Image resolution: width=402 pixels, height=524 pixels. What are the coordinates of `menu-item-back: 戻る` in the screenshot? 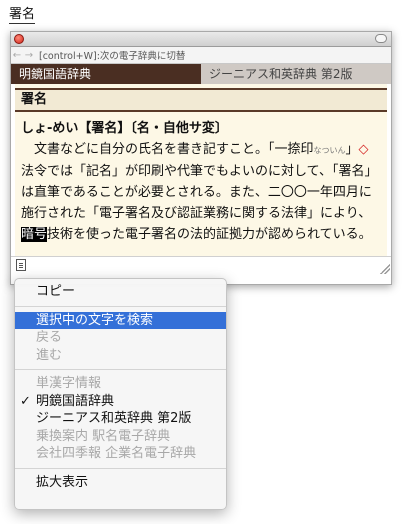 It's located at (49, 337).